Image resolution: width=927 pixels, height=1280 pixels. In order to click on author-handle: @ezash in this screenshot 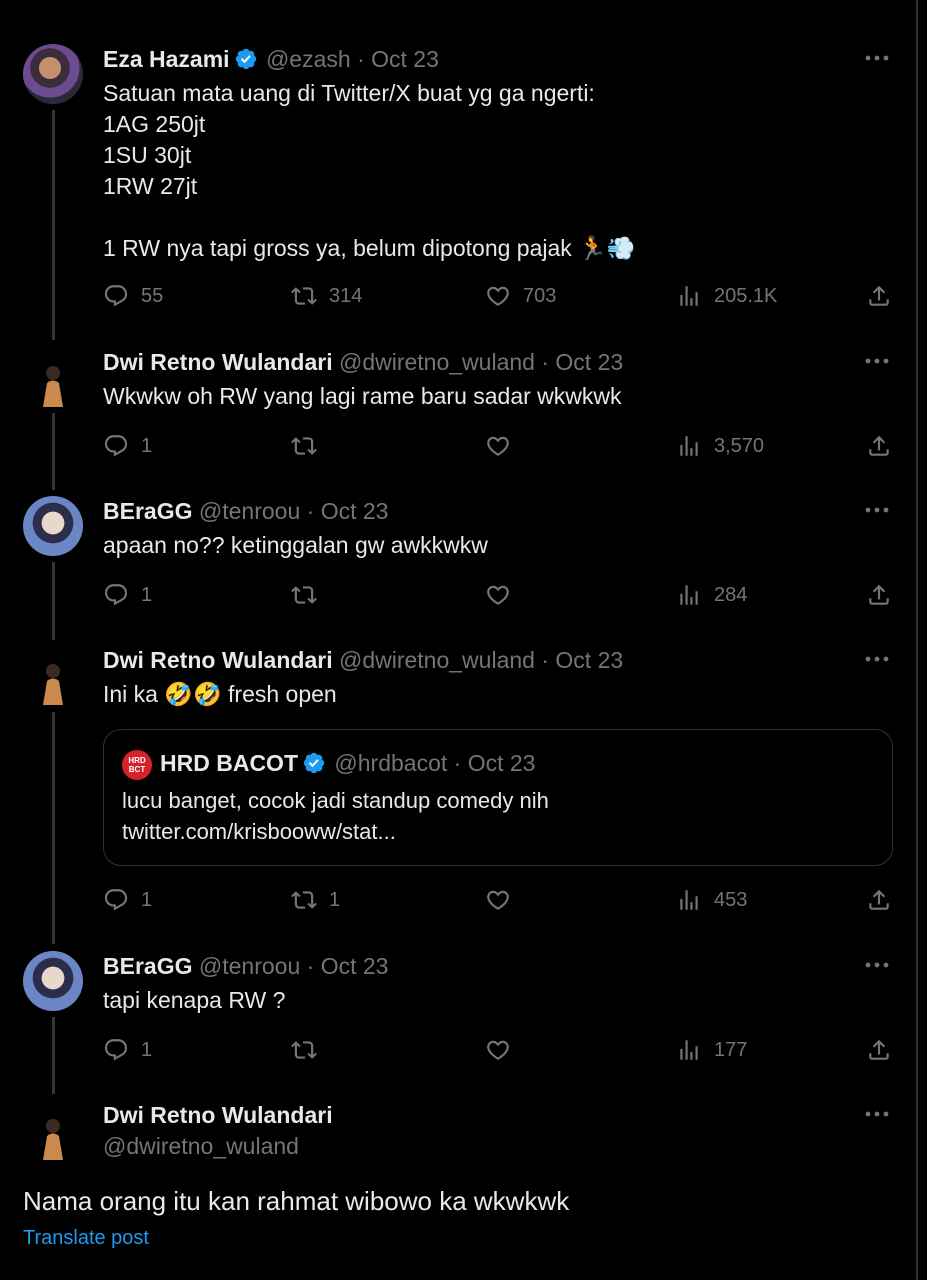, I will do `click(308, 59)`.